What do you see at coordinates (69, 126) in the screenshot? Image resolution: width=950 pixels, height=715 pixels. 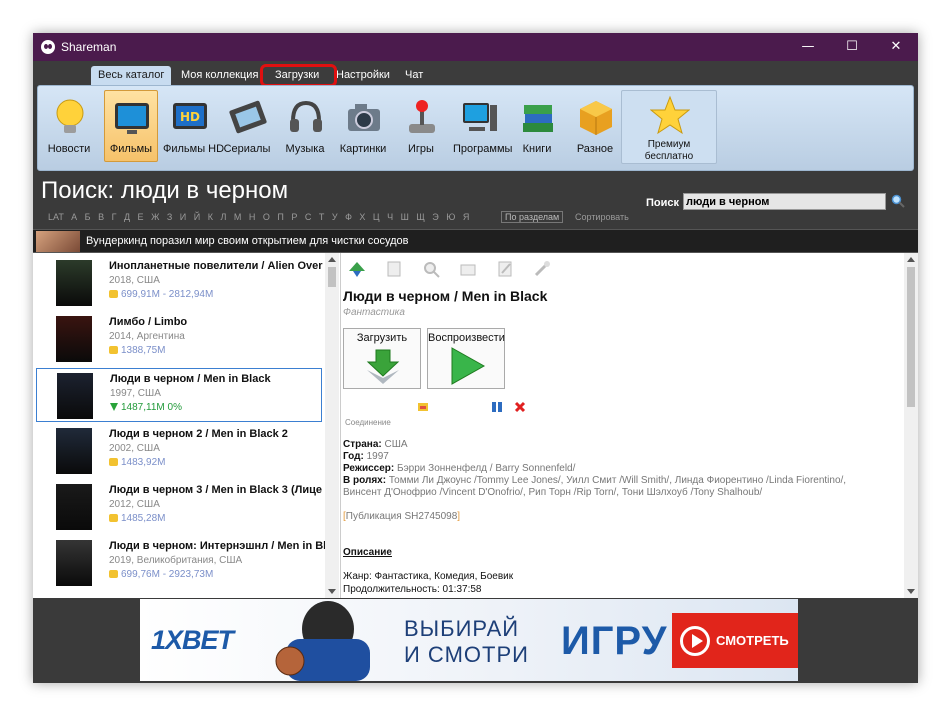 I see `category-news: Новости` at bounding box center [69, 126].